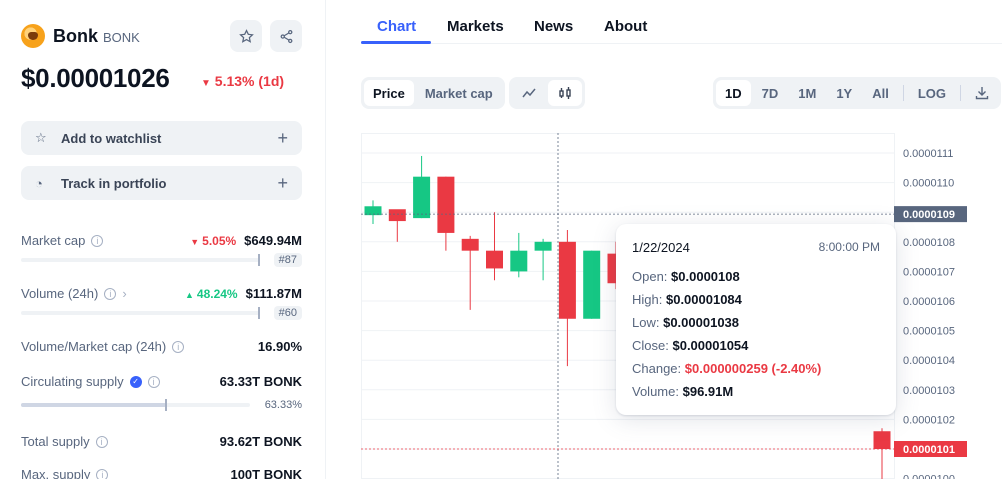 The height and width of the screenshot is (479, 1002). What do you see at coordinates (94, 405) in the screenshot?
I see `progress-fill` at bounding box center [94, 405].